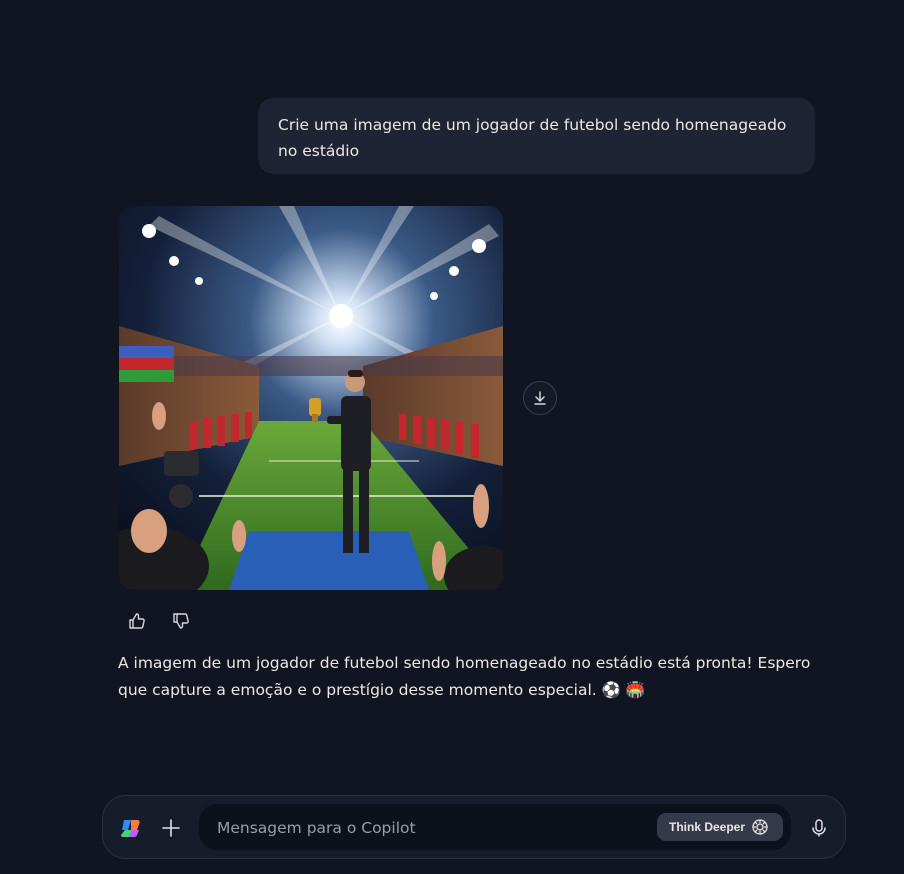  I want to click on microphone-icon, so click(819, 828).